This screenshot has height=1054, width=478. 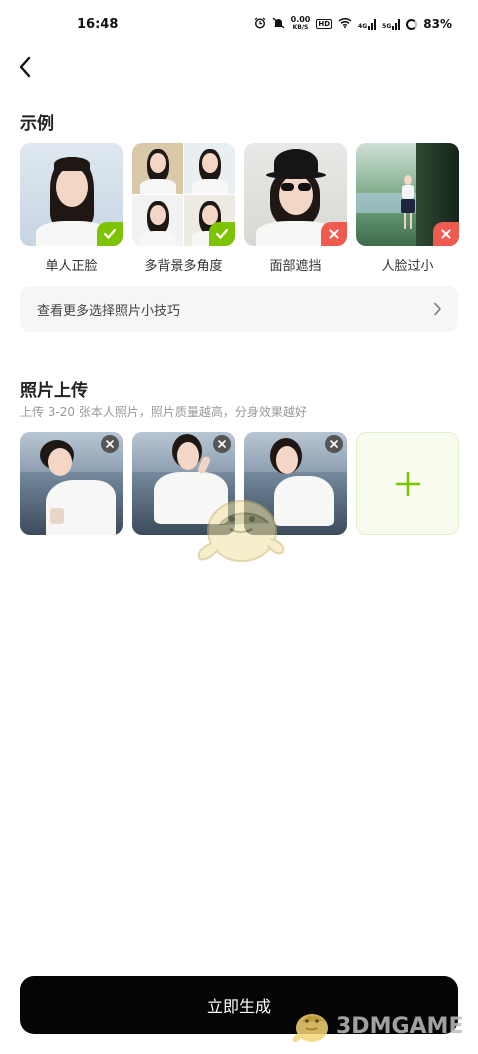 I want to click on status-icons: 0.00 KB/S HD 4G 5G 83%, so click(x=353, y=24).